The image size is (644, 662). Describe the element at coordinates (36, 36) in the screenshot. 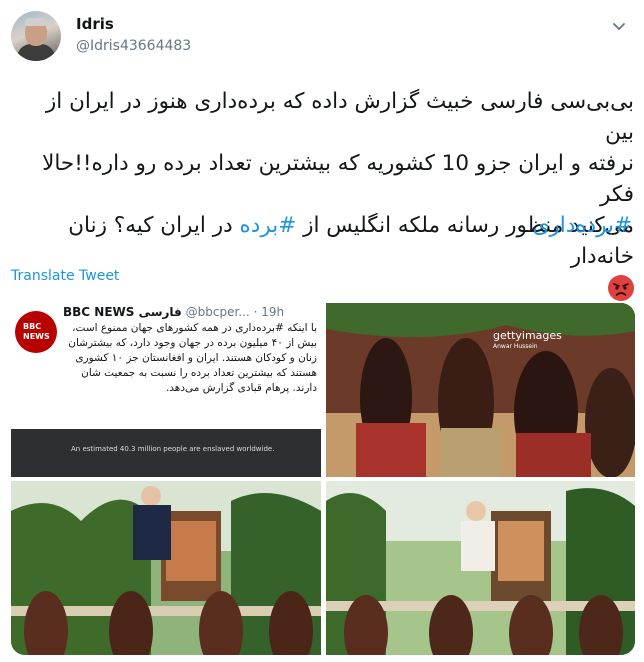

I see `avatar` at that location.